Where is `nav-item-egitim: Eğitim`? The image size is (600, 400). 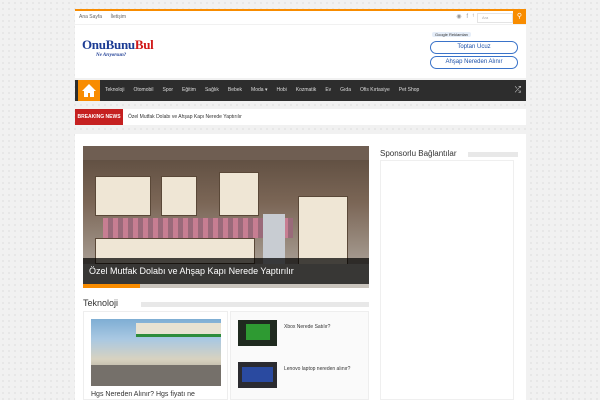
nav-item-egitim: Eğitim is located at coordinates (189, 90).